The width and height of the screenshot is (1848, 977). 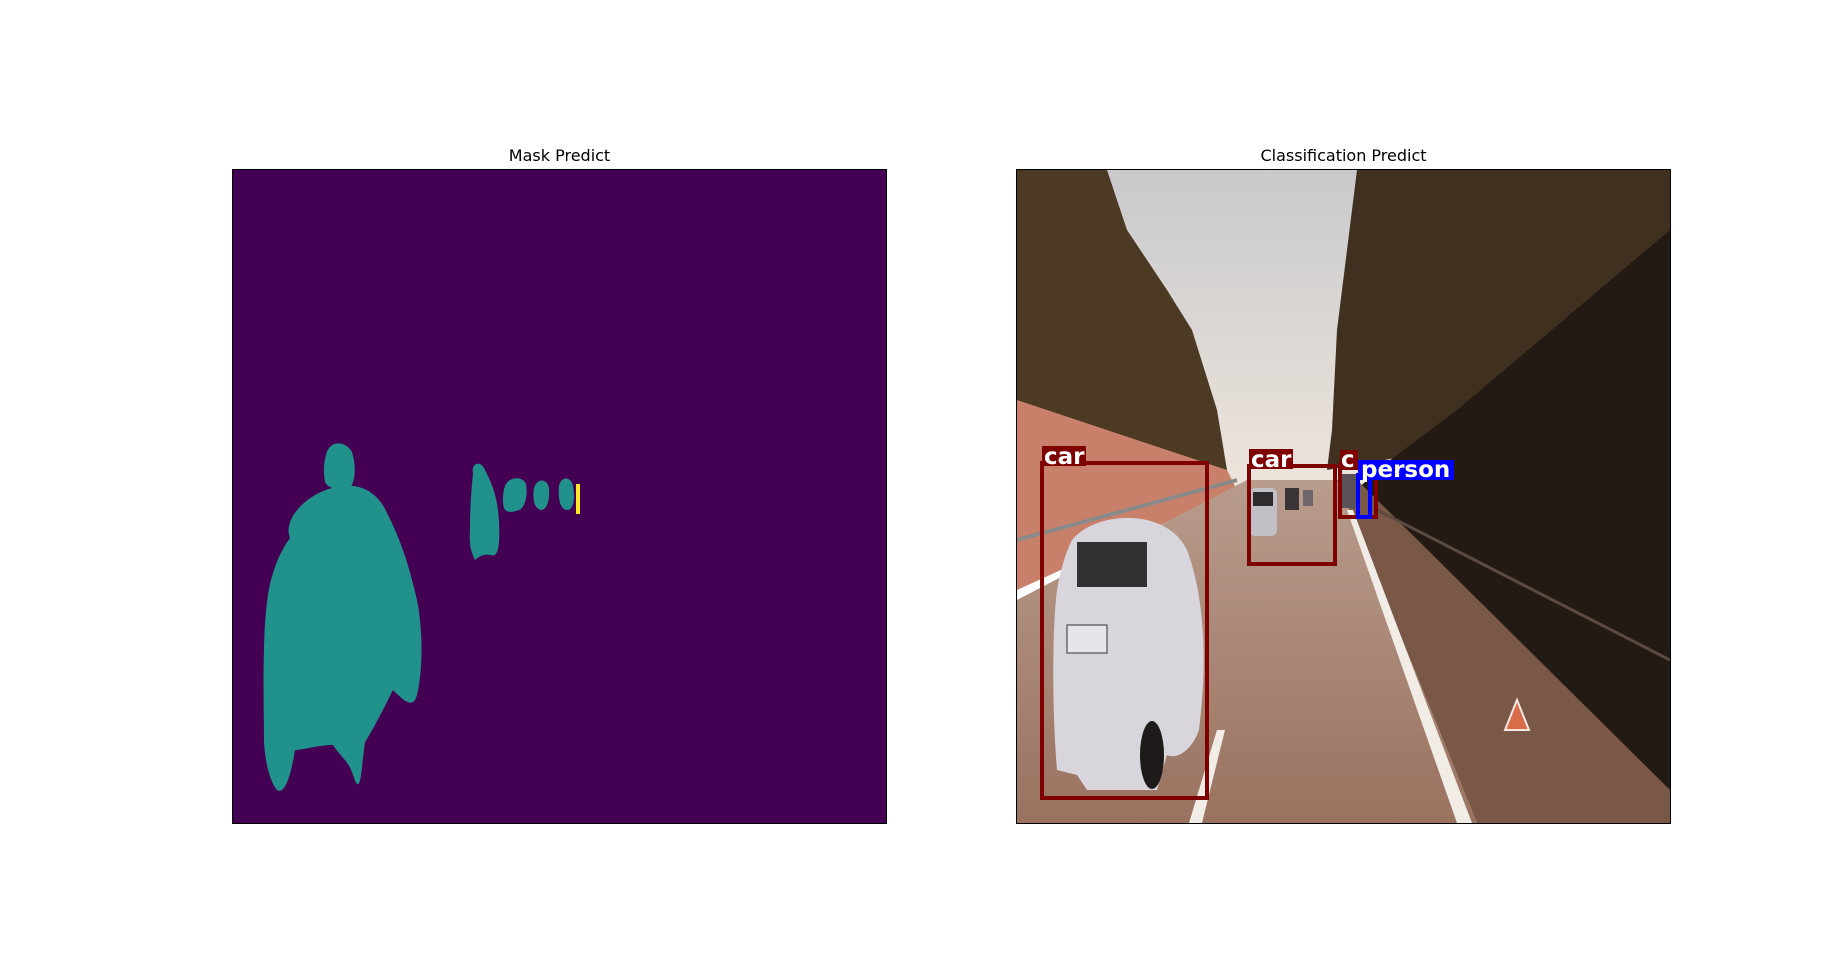 What do you see at coordinates (1087, 639) in the screenshot?
I see `car-large-plate` at bounding box center [1087, 639].